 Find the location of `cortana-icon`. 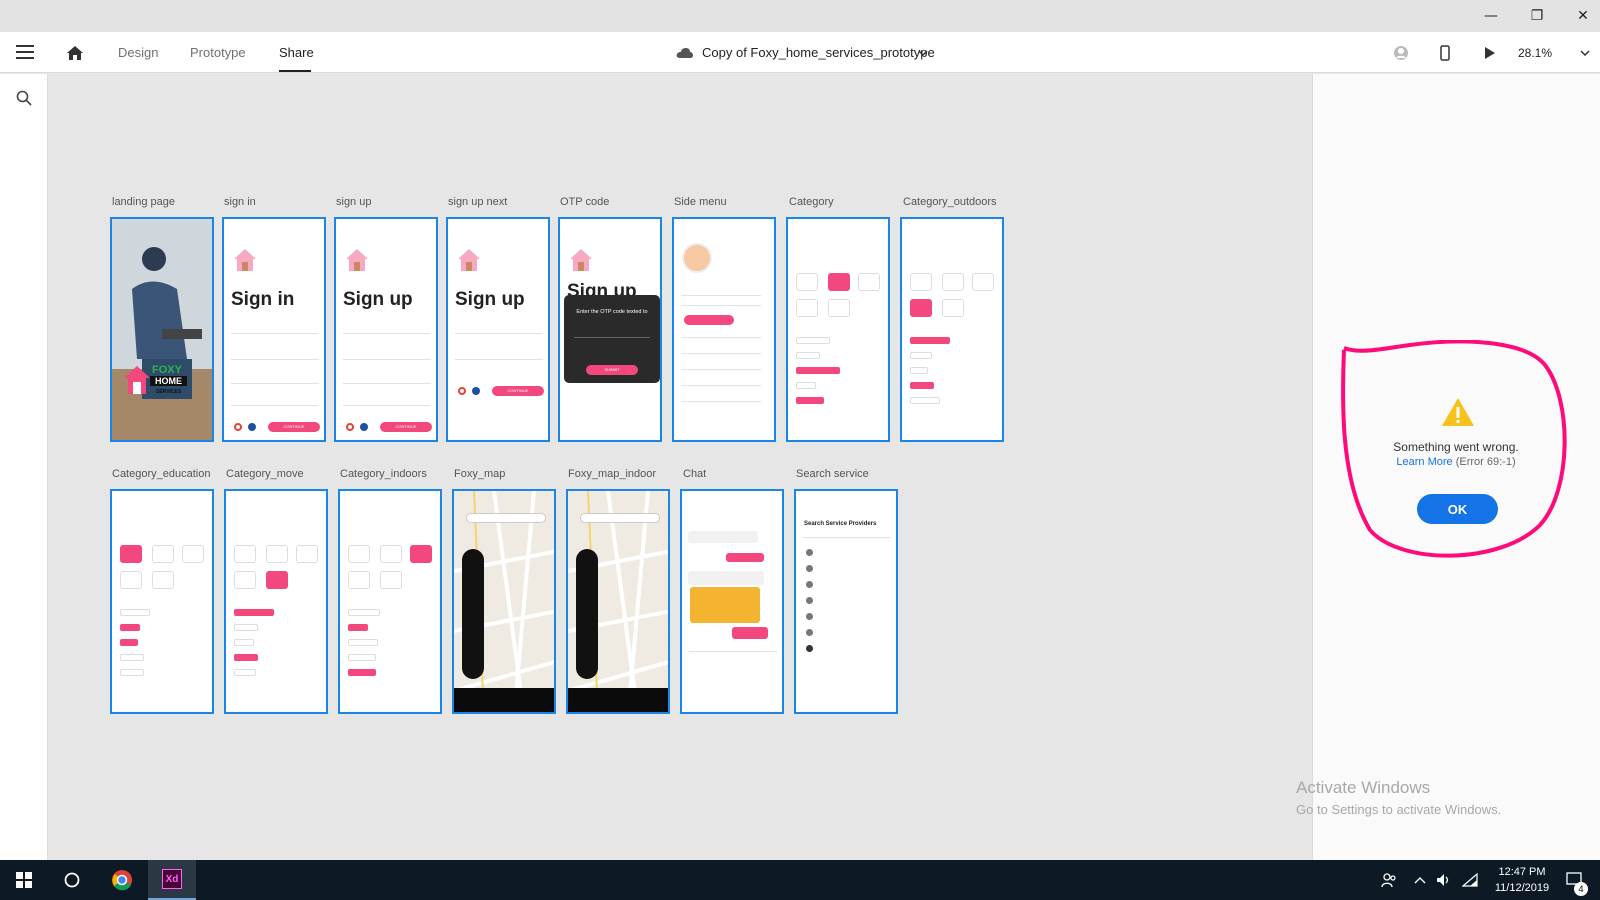

cortana-icon is located at coordinates (72, 880).